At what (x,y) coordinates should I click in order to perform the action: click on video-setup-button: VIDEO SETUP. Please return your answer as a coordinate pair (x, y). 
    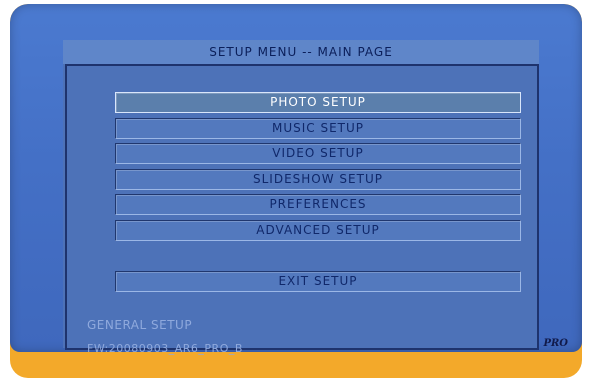
    Looking at the image, I should click on (318, 153).